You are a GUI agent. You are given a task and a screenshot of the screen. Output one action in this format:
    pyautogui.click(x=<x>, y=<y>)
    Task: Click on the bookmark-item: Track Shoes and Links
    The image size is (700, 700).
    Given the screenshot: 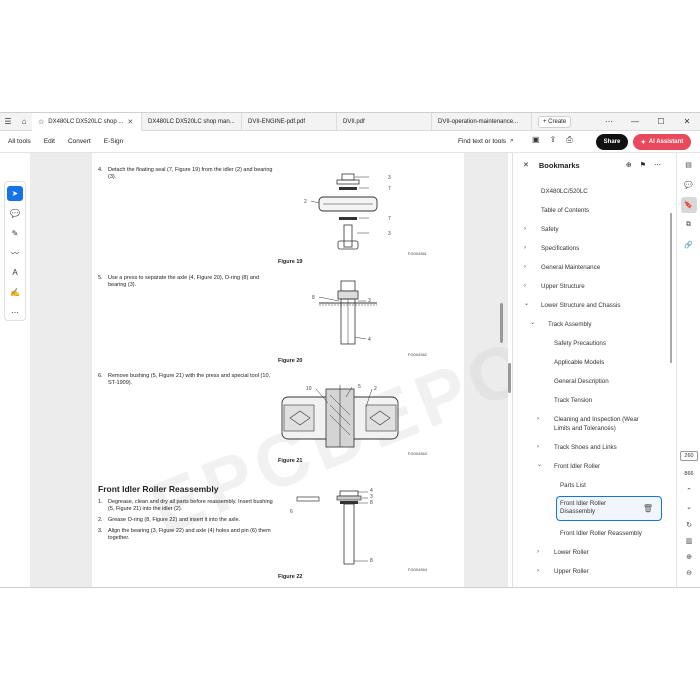 What is the action you would take?
    pyautogui.click(x=585, y=447)
    